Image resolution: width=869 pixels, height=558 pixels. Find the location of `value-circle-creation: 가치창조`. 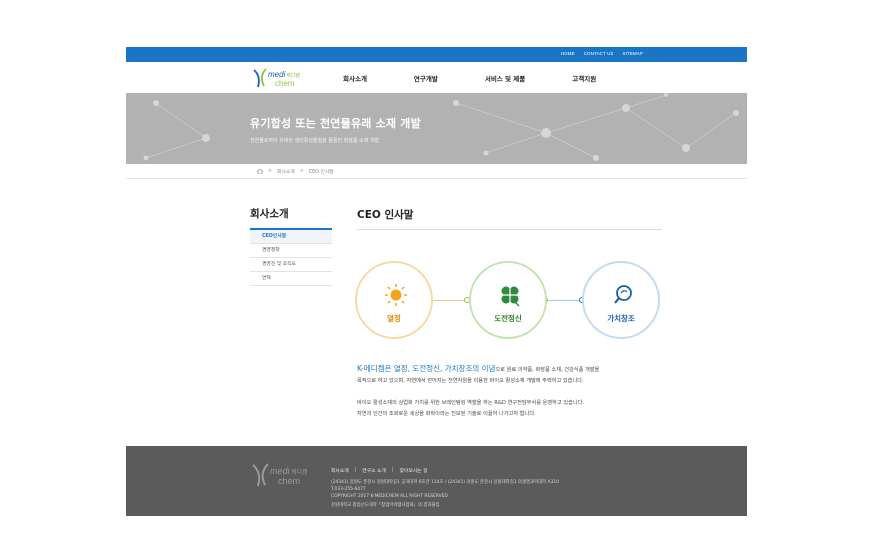

value-circle-creation: 가치창조 is located at coordinates (621, 300).